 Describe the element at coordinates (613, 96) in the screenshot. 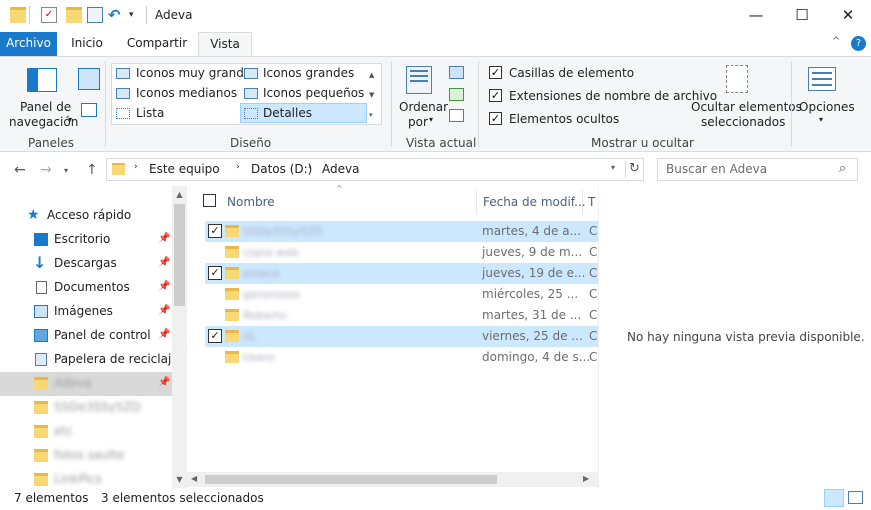

I see `extensions-label: Extensiones de nombre de archivo` at that location.